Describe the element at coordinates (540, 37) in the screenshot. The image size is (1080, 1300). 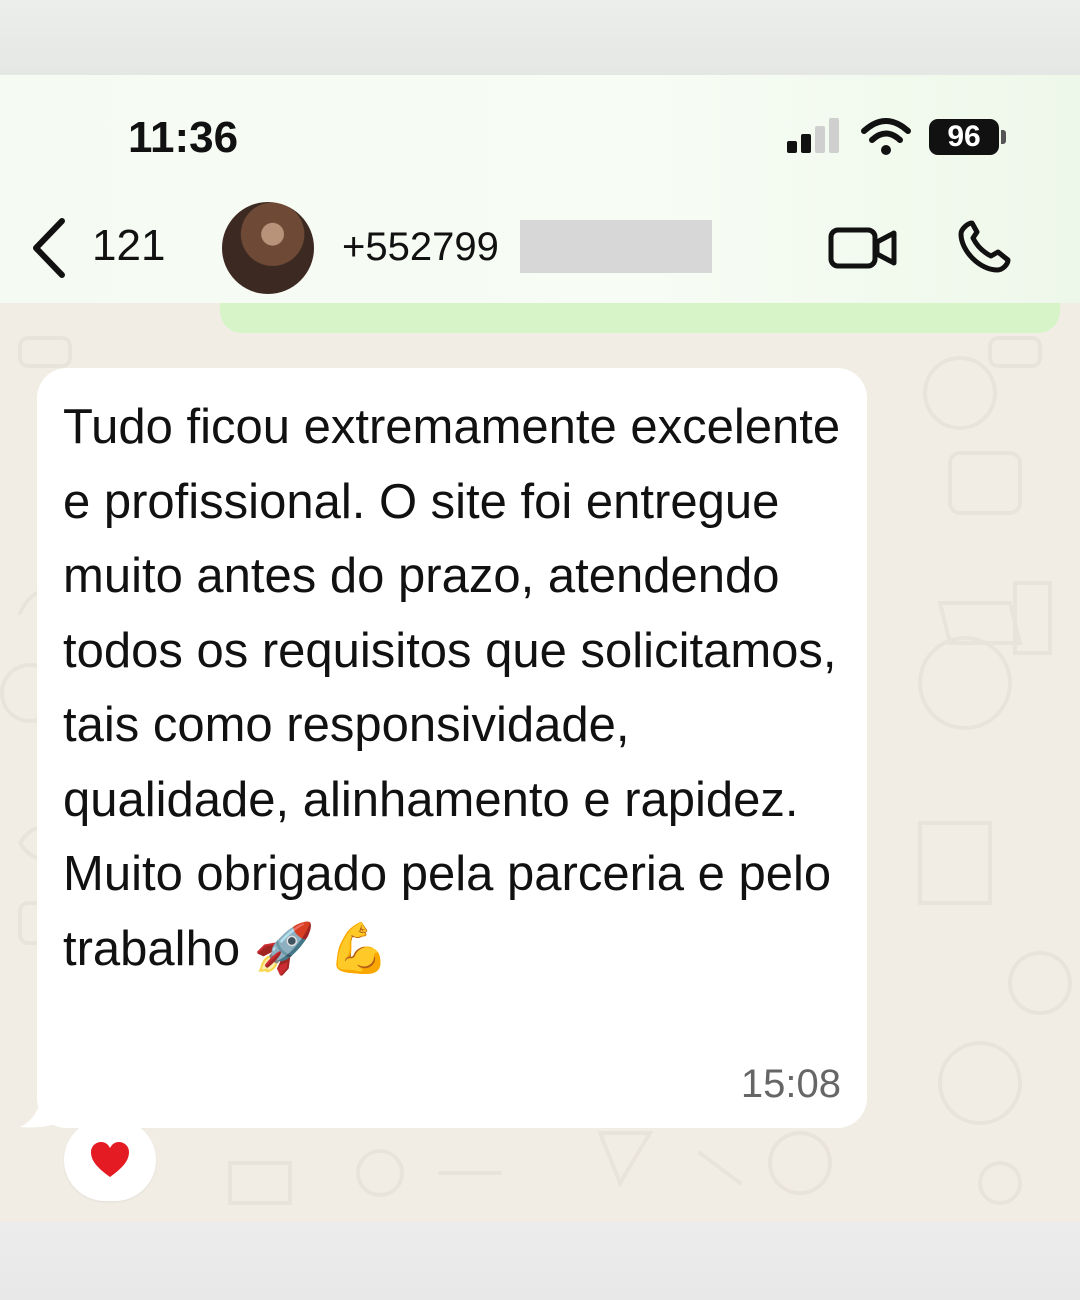
I see `top-blur` at that location.